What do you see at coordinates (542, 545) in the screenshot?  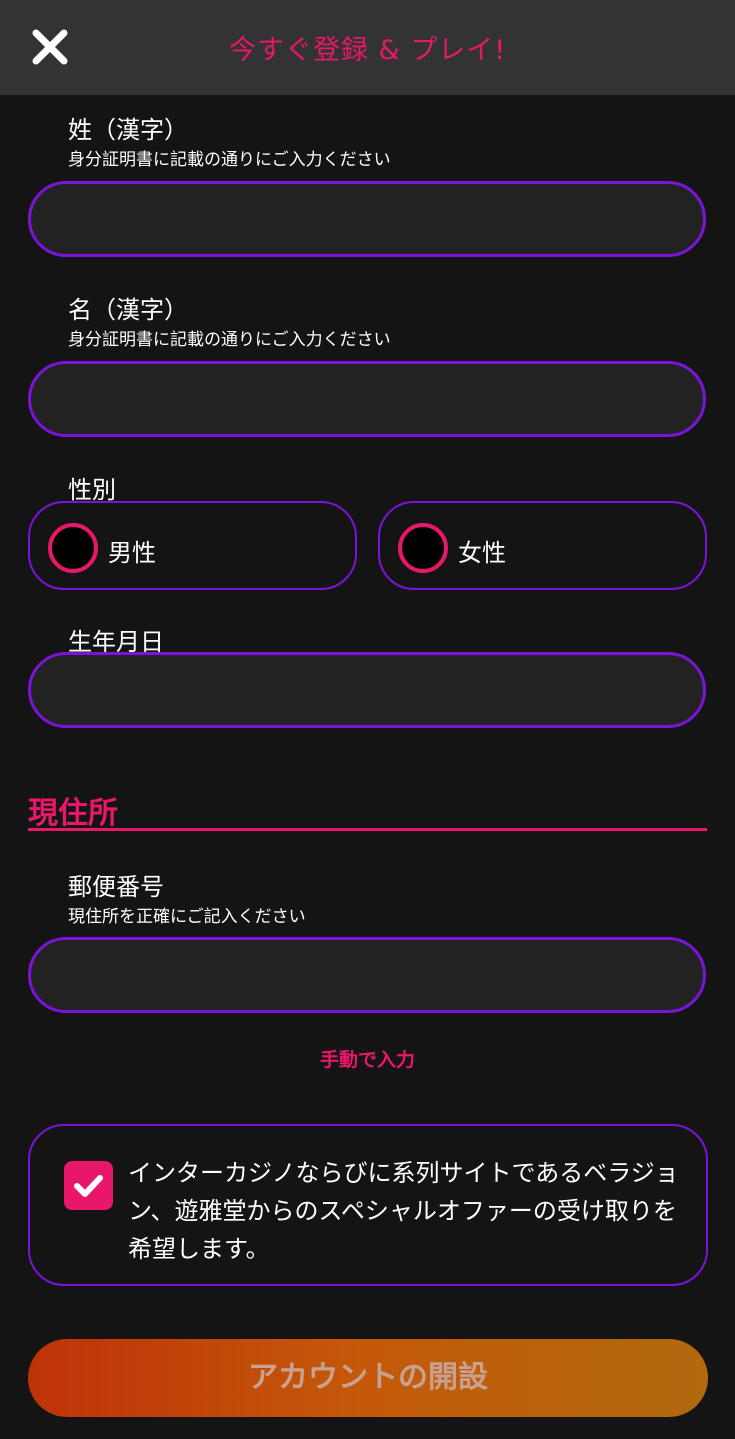 I see `gender-option-female: 女性` at bounding box center [542, 545].